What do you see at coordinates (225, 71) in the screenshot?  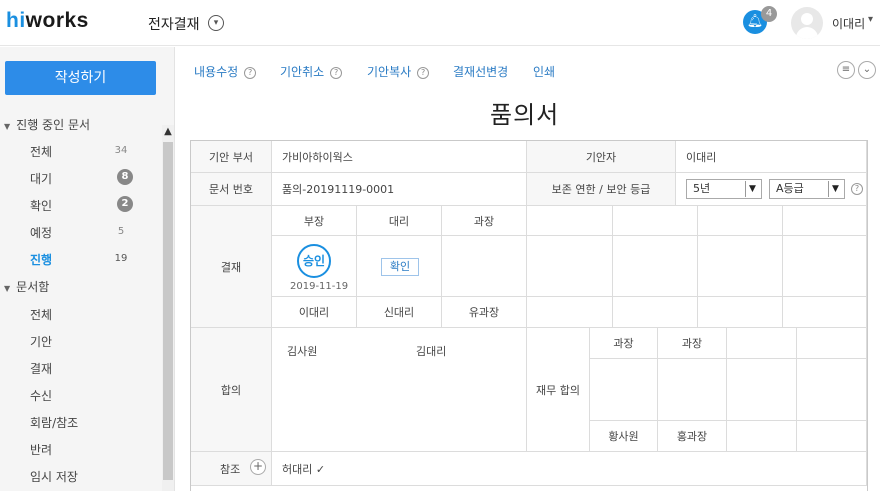 I see `edit-content-button: 내용수정?` at bounding box center [225, 71].